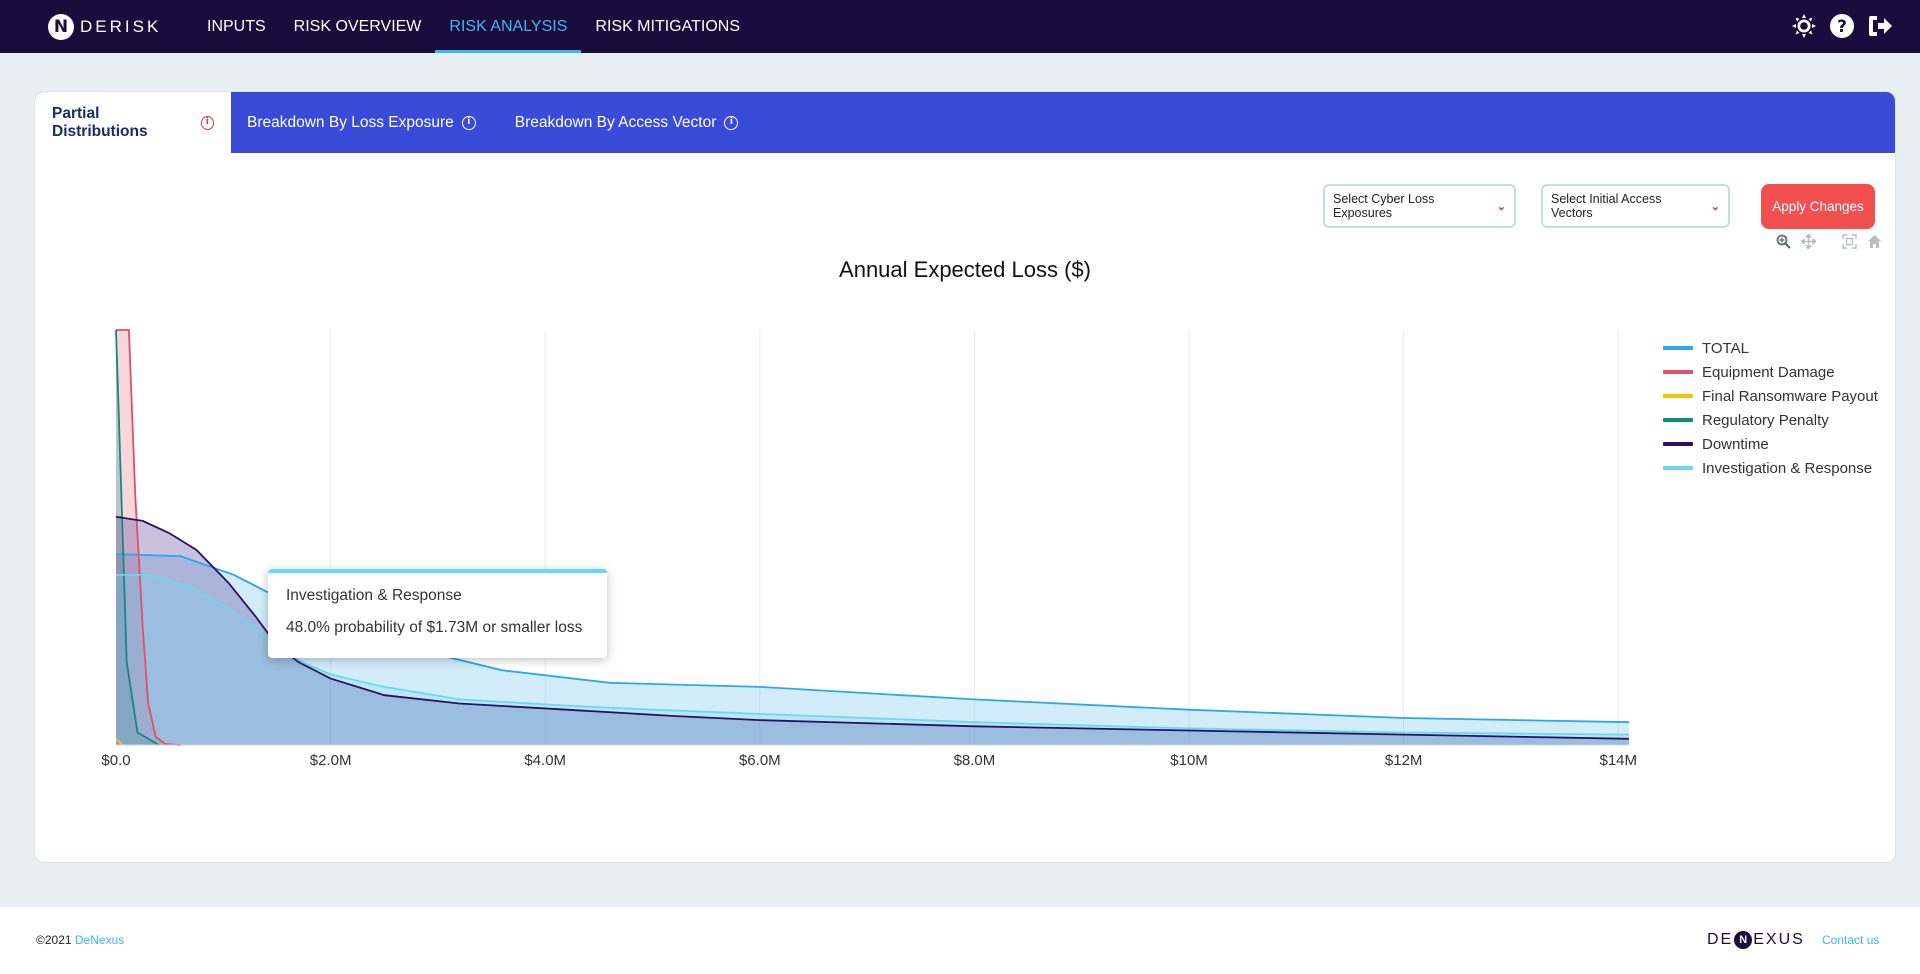 This screenshot has width=1920, height=974. What do you see at coordinates (236, 26) in the screenshot?
I see `nav-item-inputs: INPUTS` at bounding box center [236, 26].